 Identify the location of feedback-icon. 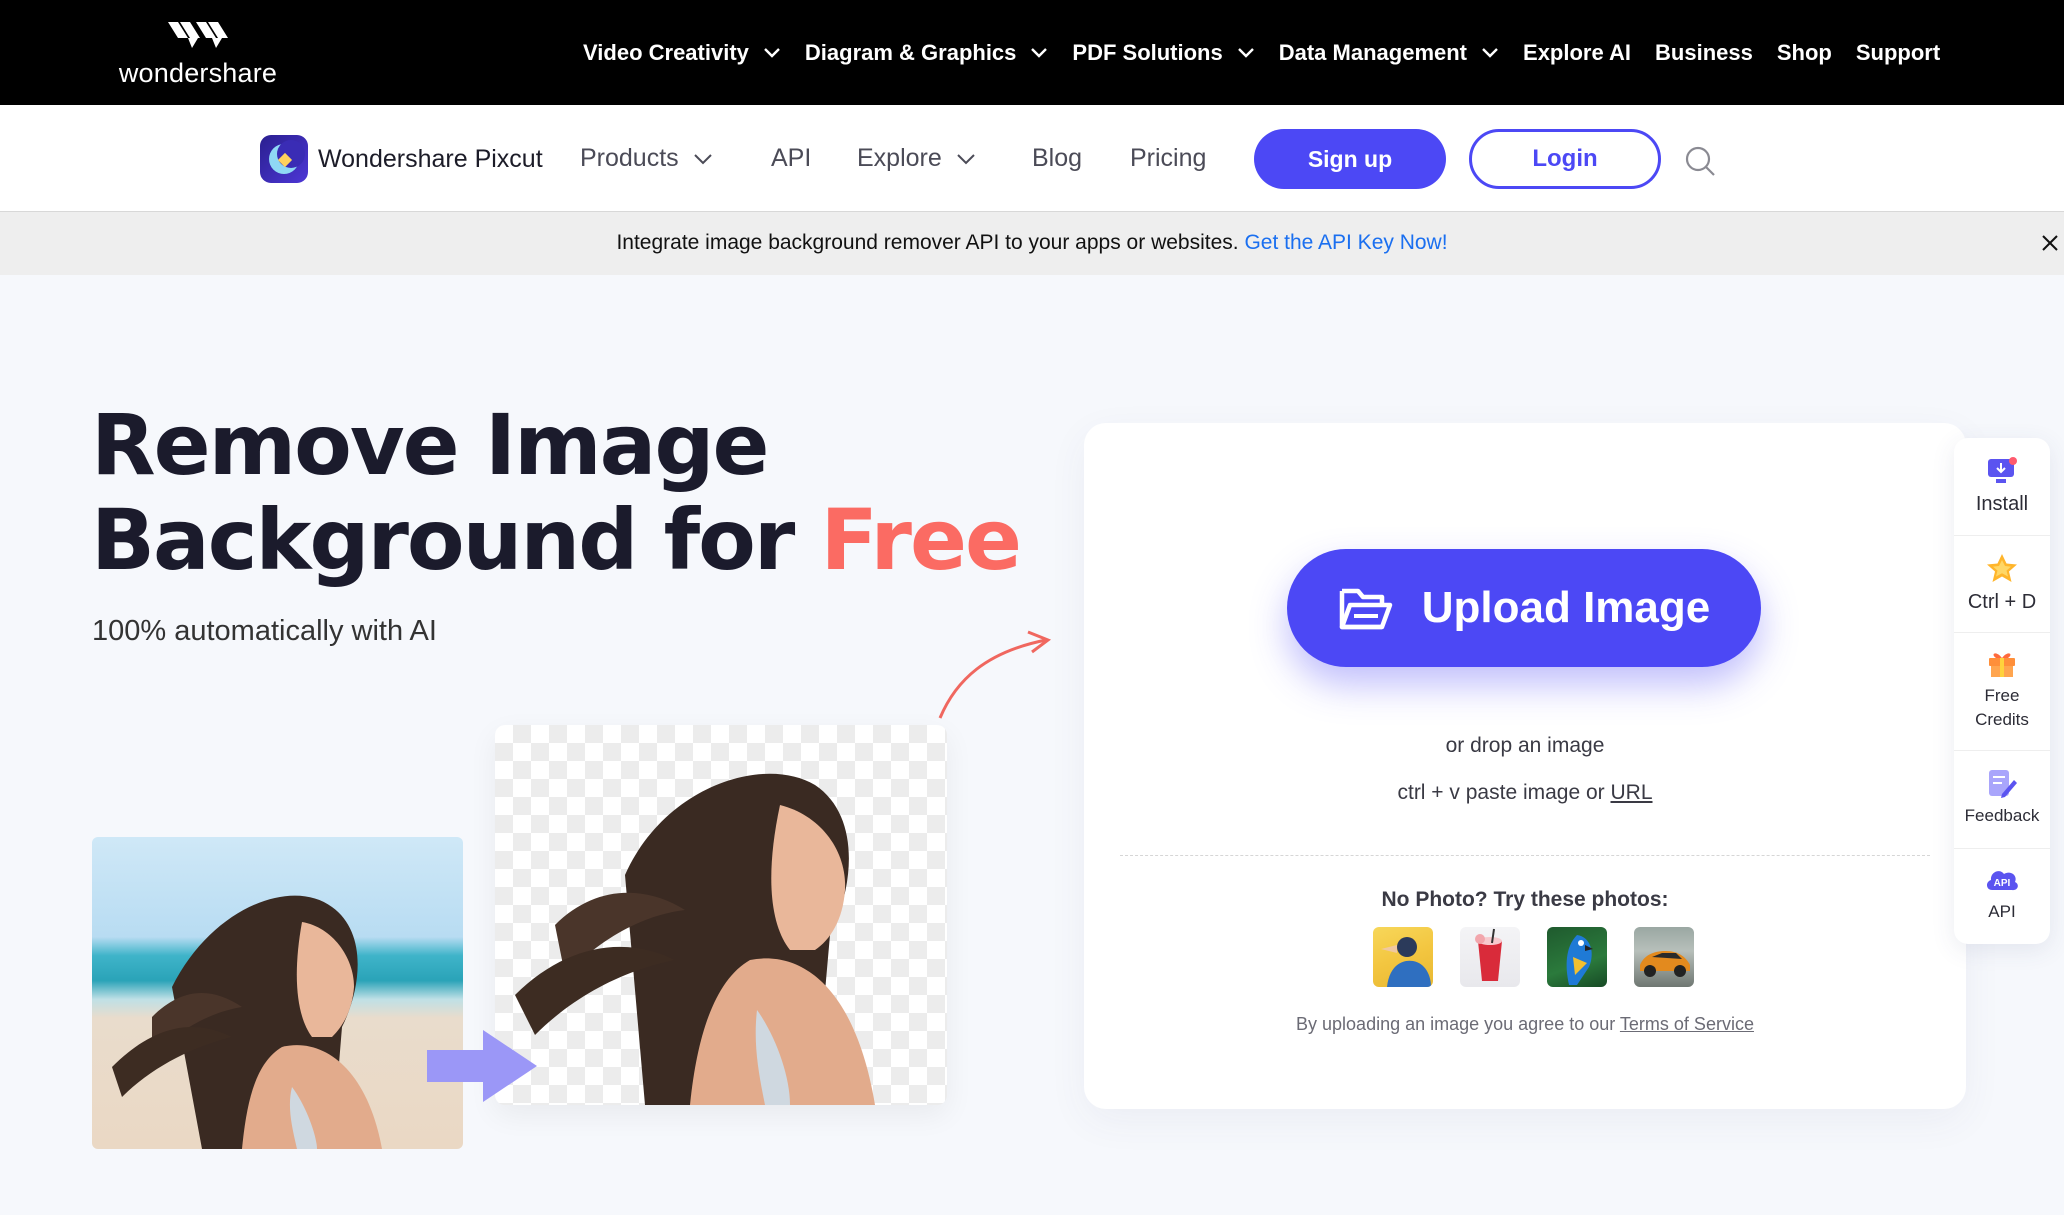
(2003, 784).